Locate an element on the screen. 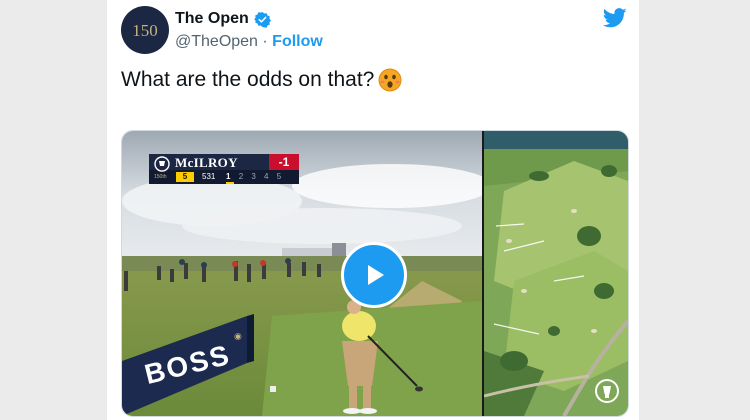 This screenshot has height=420, width=750. remaining-shots: 2 3 4 5 is located at coordinates (261, 176).